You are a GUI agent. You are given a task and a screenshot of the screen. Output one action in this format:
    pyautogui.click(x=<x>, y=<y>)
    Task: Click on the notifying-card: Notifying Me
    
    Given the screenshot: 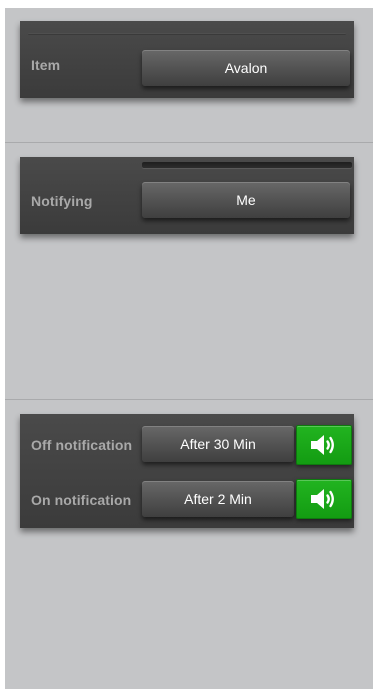 What is the action you would take?
    pyautogui.click(x=187, y=195)
    